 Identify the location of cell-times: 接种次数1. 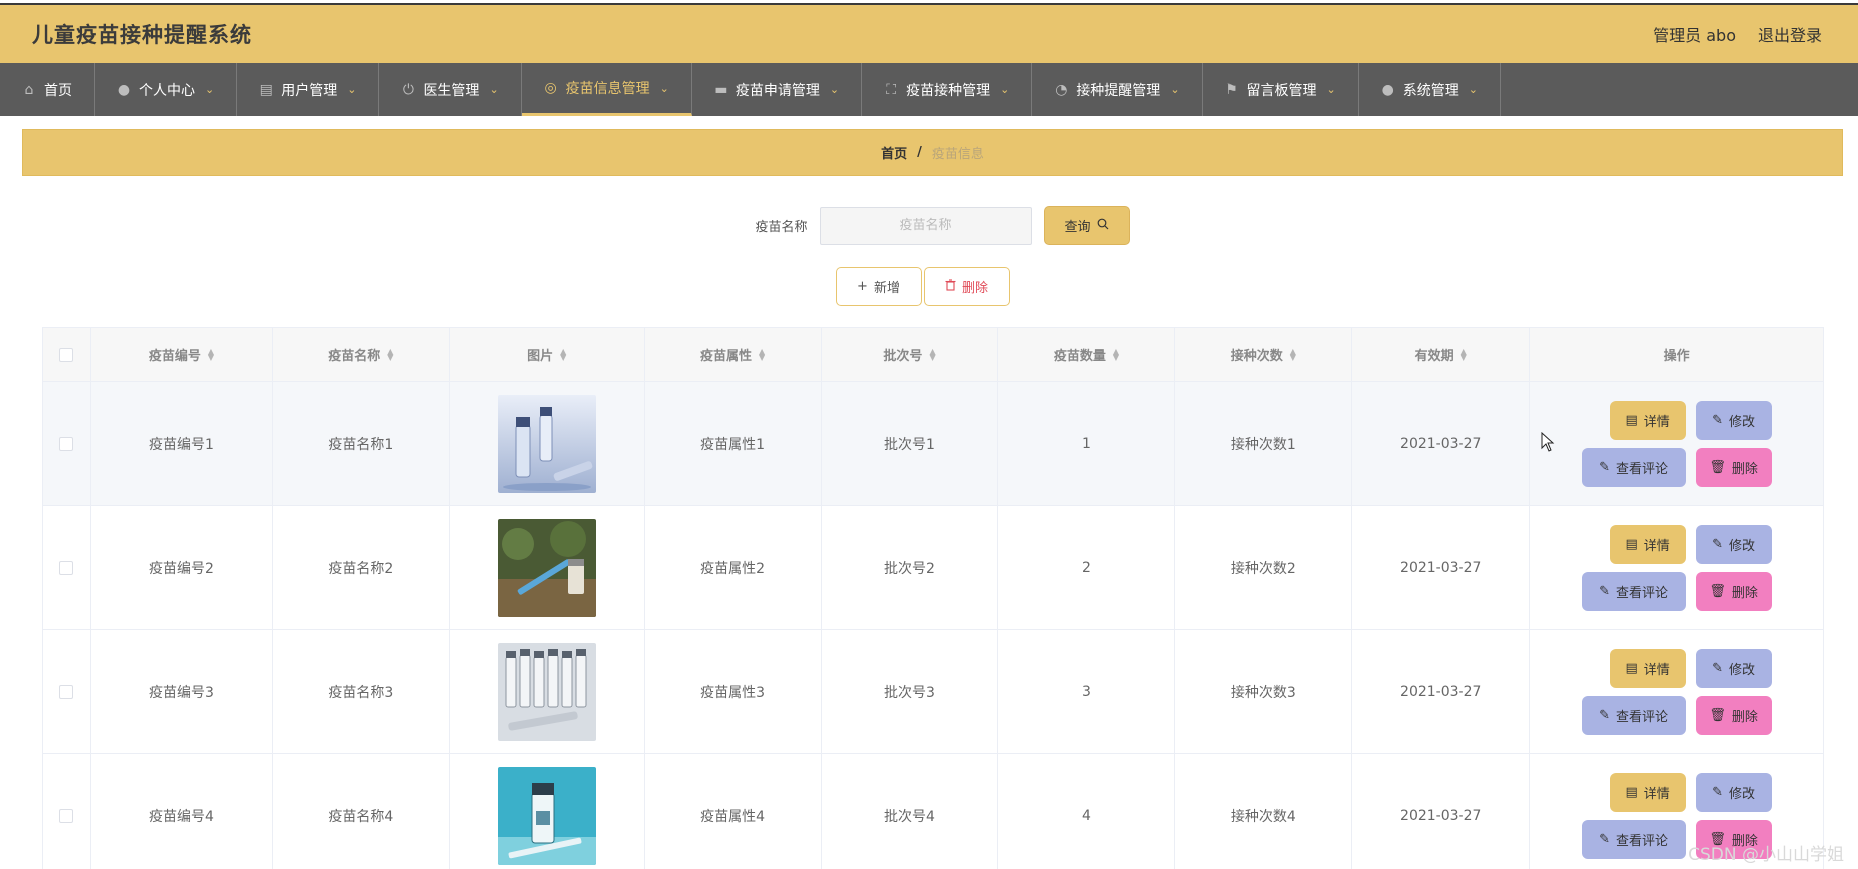
(1264, 443).